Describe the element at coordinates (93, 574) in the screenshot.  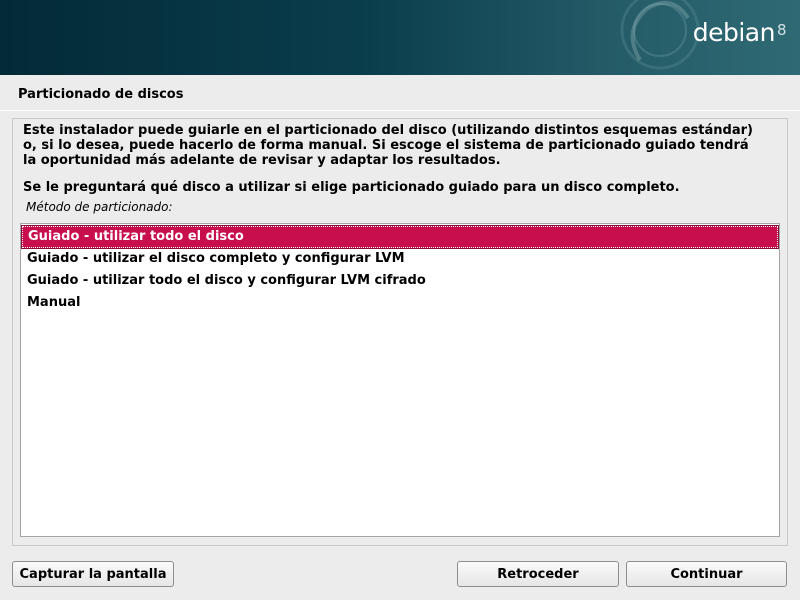
I see `capture-screen-button: Capturar la pantalla` at that location.